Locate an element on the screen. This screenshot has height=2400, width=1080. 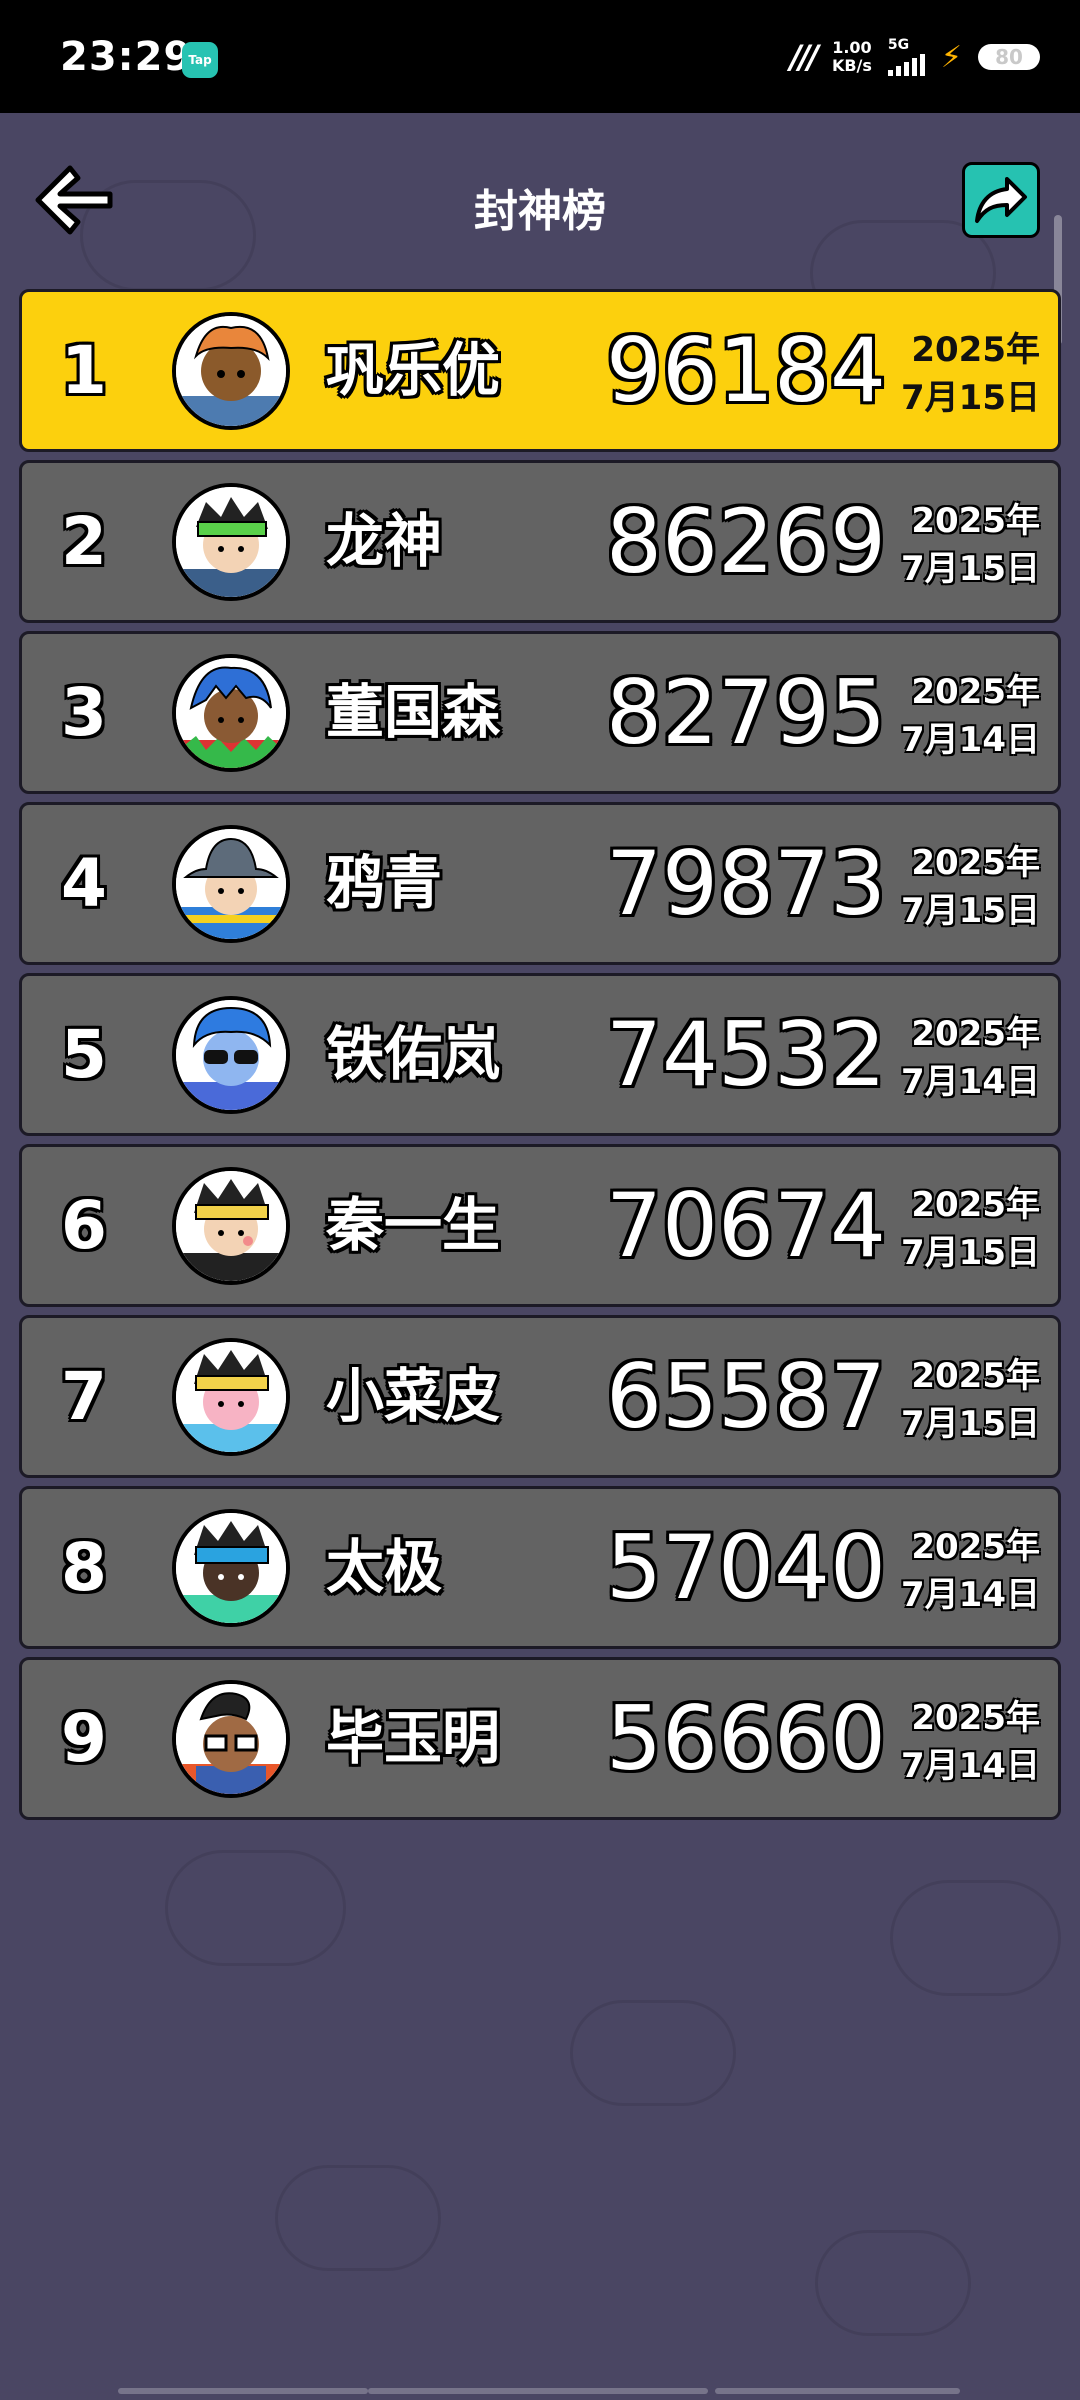
leaderboard-row: 8 太极 57040 2025年 7月14日 is located at coordinates (540, 1567).